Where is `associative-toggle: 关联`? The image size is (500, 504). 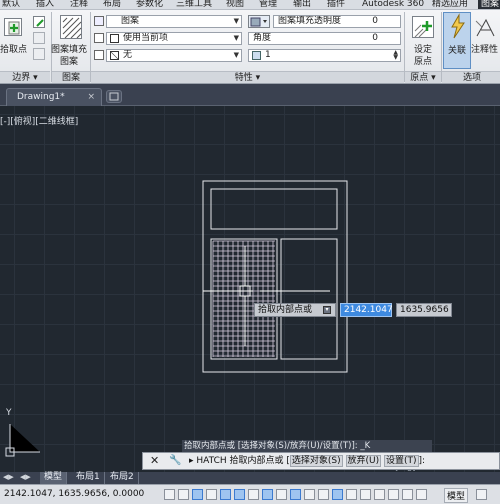 associative-toggle: 关联 is located at coordinates (457, 40).